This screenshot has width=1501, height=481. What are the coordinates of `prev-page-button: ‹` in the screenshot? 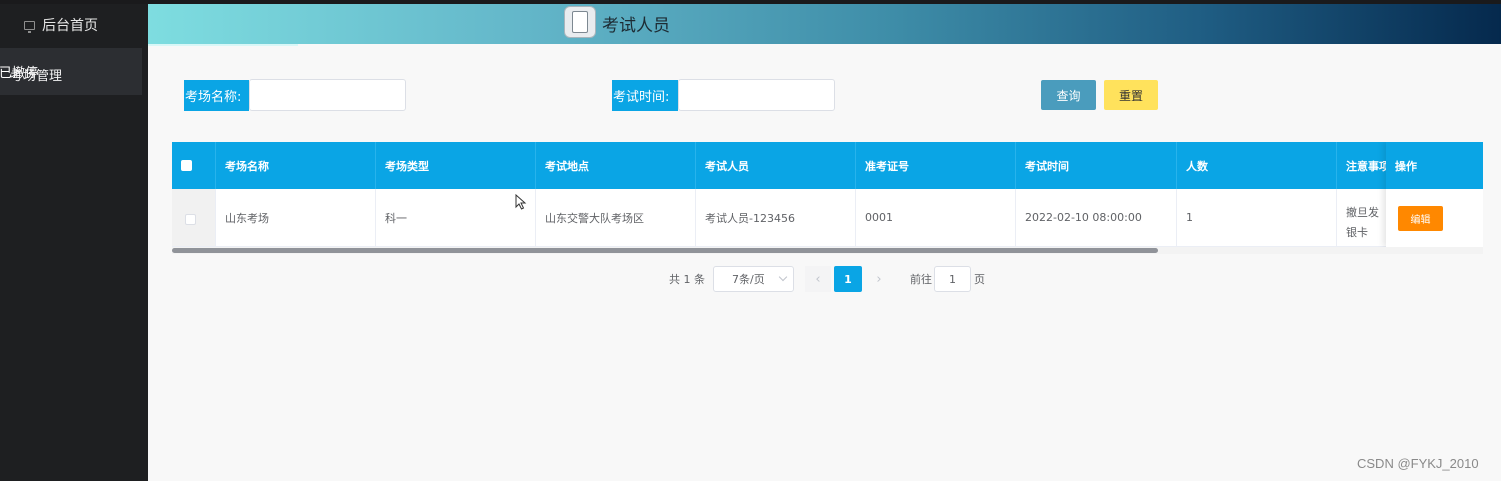 It's located at (818, 279).